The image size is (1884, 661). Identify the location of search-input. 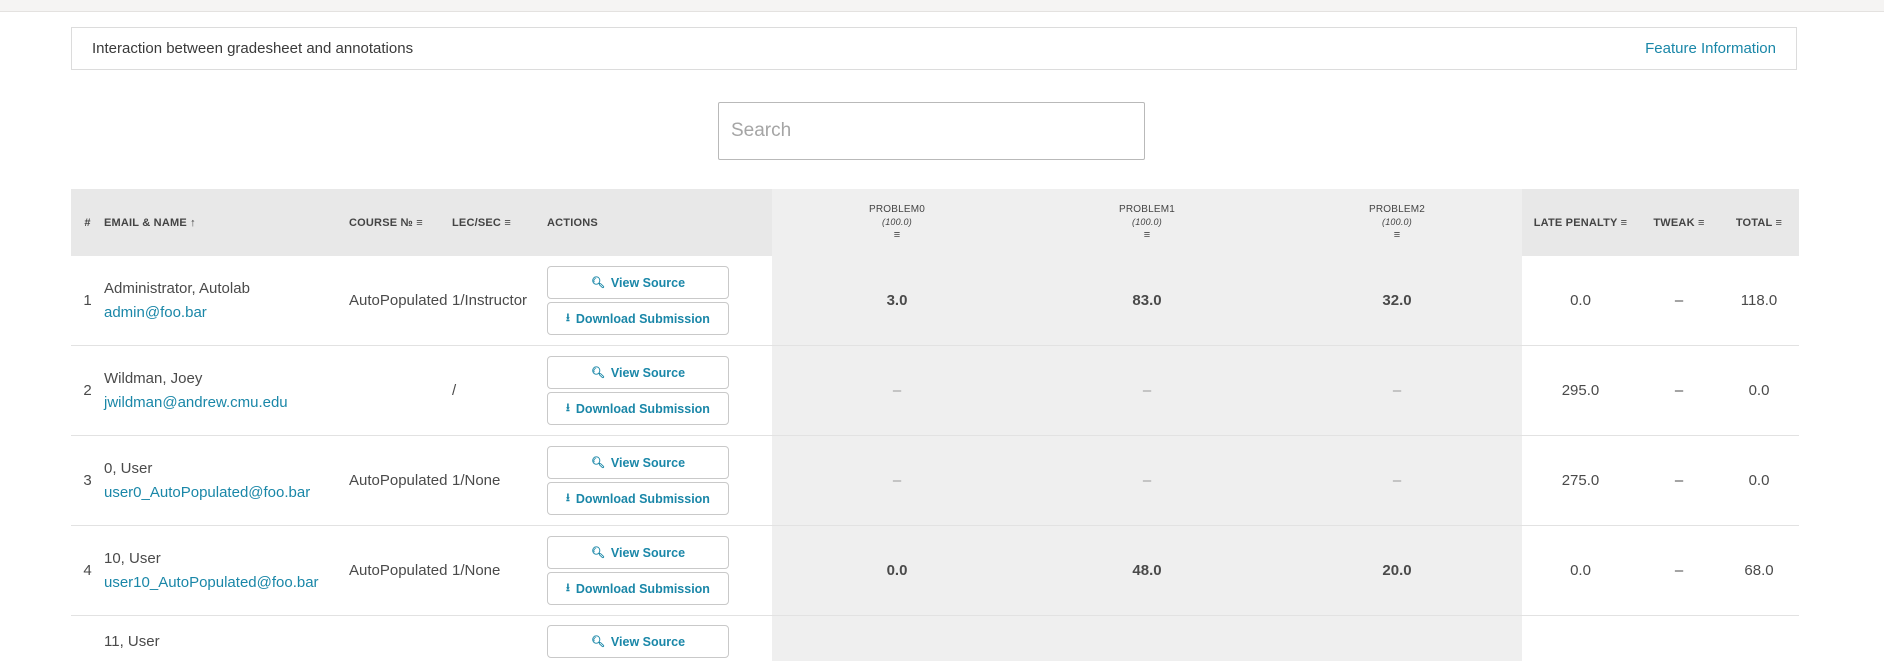
(931, 131).